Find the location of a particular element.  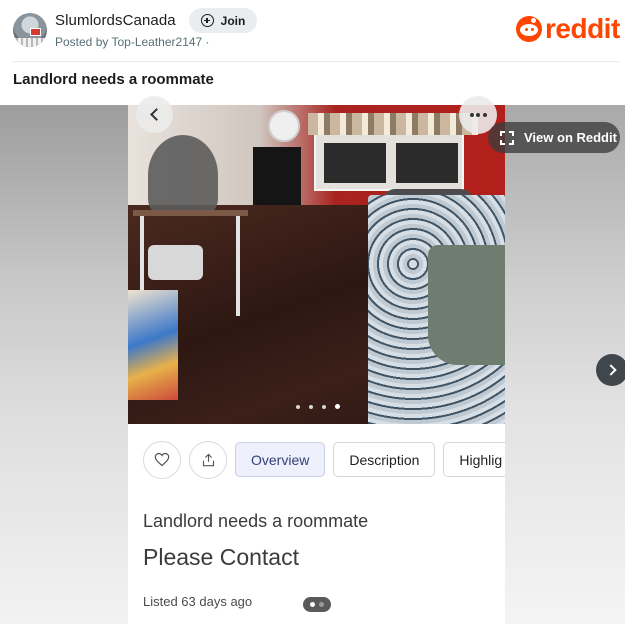

subreddit-avatar is located at coordinates (30, 30).